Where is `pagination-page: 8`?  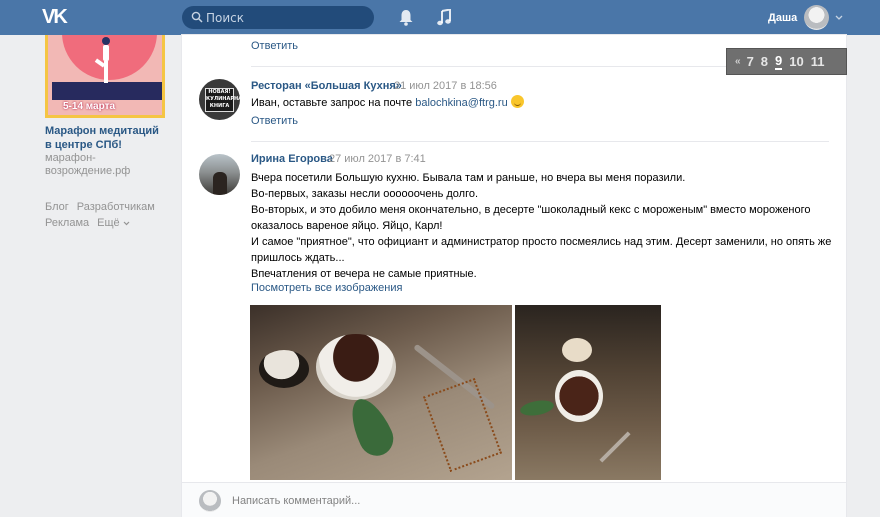 pagination-page: 8 is located at coordinates (764, 61).